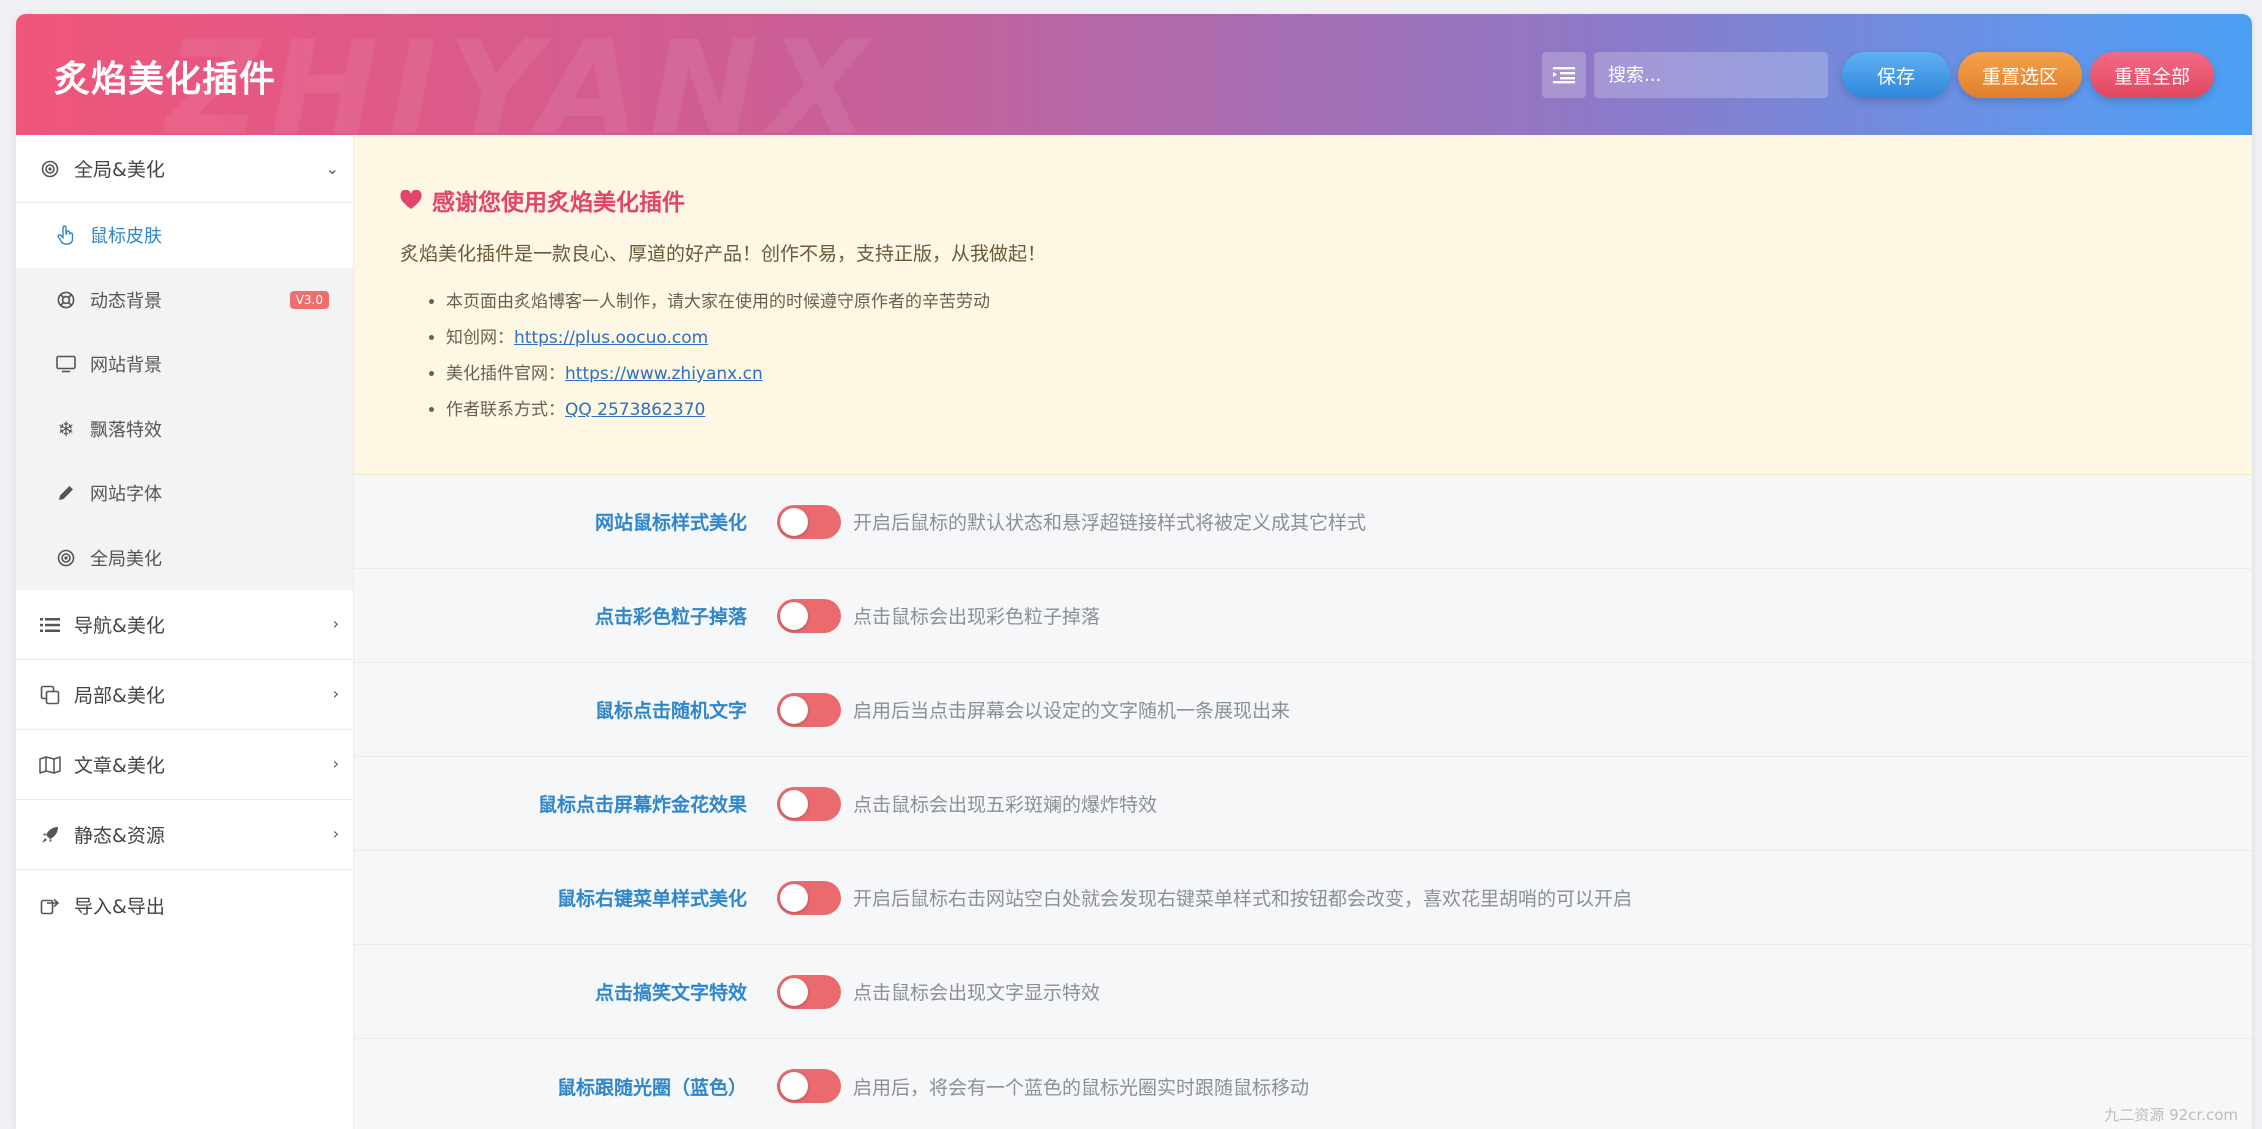 The width and height of the screenshot is (2262, 1129). Describe the element at coordinates (184, 429) in the screenshot. I see `sidebar-item-falling-effects: ❄ 飘落特效` at that location.